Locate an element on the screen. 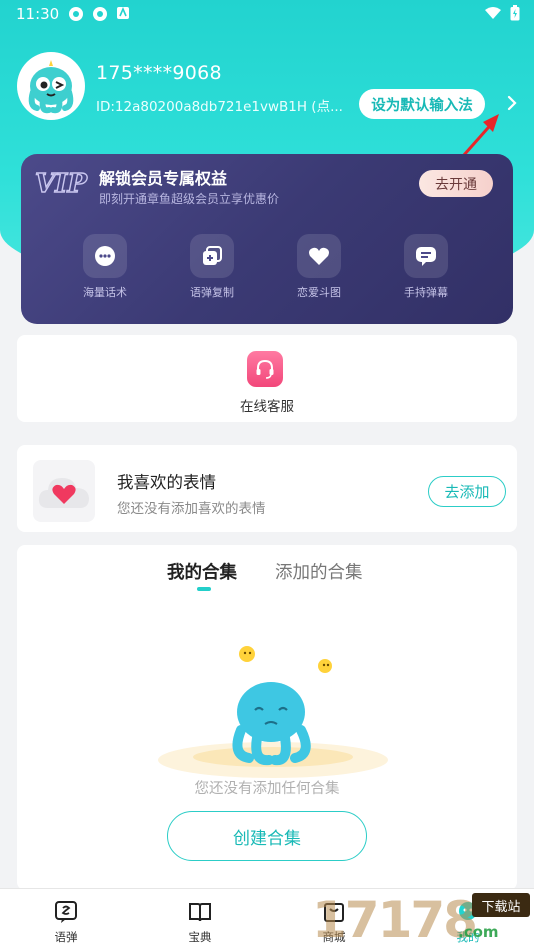  battery-icon is located at coordinates (515, 15).